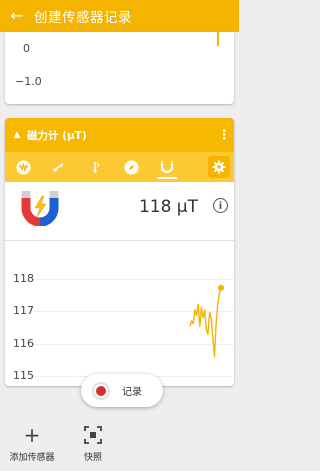 The image size is (320, 471). What do you see at coordinates (40, 208) in the screenshot?
I see `magnet-sensor-icon` at bounding box center [40, 208].